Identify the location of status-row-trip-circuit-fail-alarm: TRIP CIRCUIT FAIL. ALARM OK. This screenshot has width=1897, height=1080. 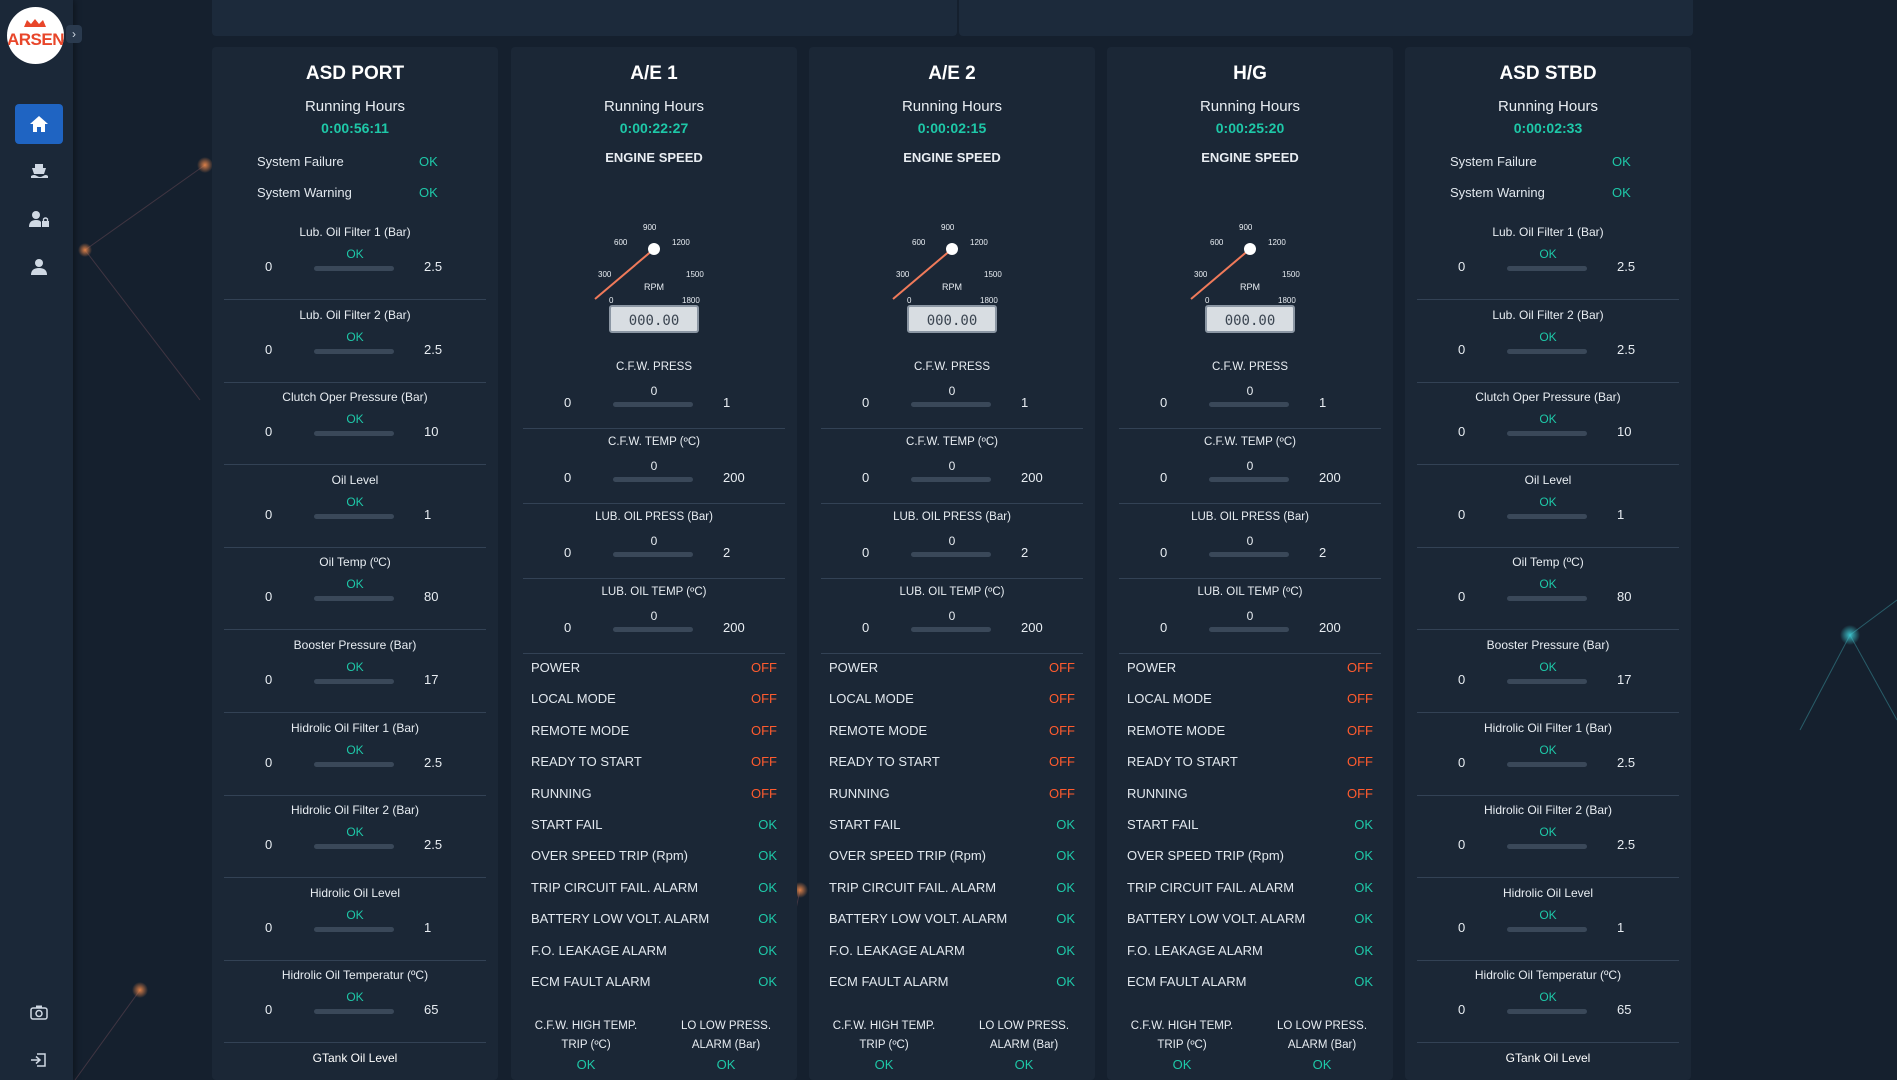
(952, 890).